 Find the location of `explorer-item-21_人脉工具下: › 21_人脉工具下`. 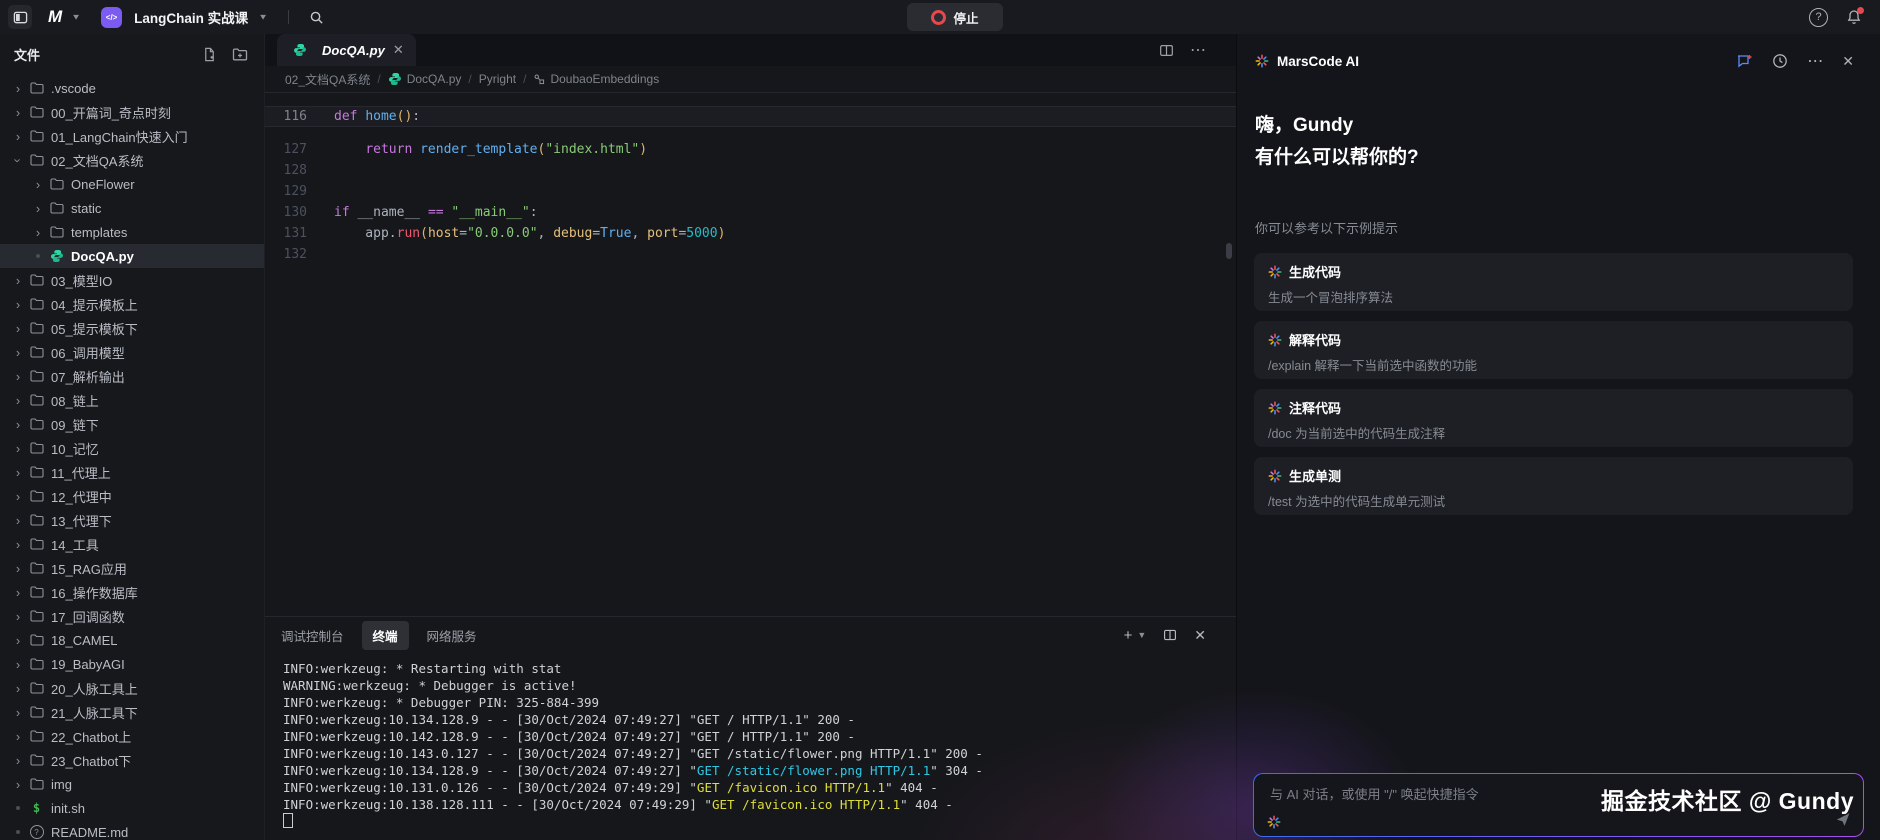

explorer-item-21_人脉工具下: › 21_人脉工具下 is located at coordinates (132, 712).